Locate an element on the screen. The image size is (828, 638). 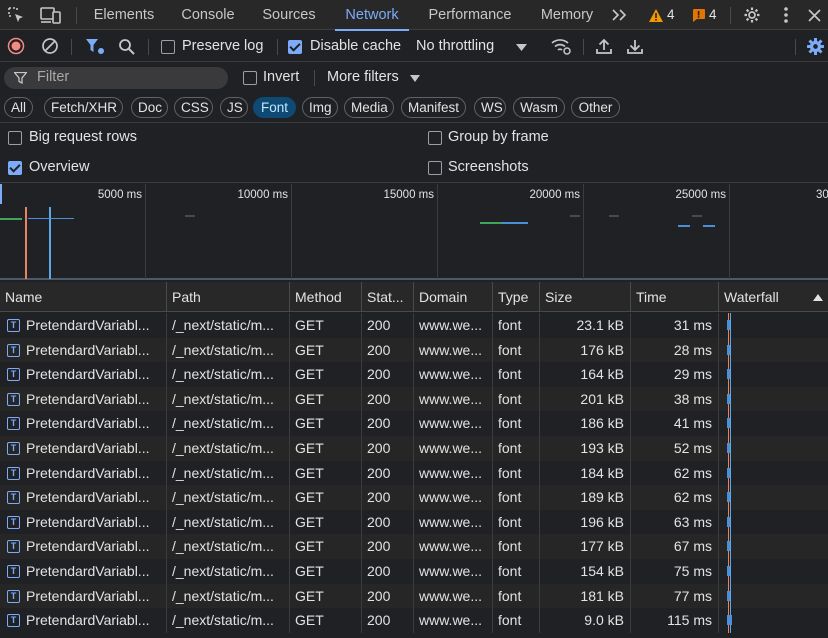
column-header-time: Time is located at coordinates (675, 297).